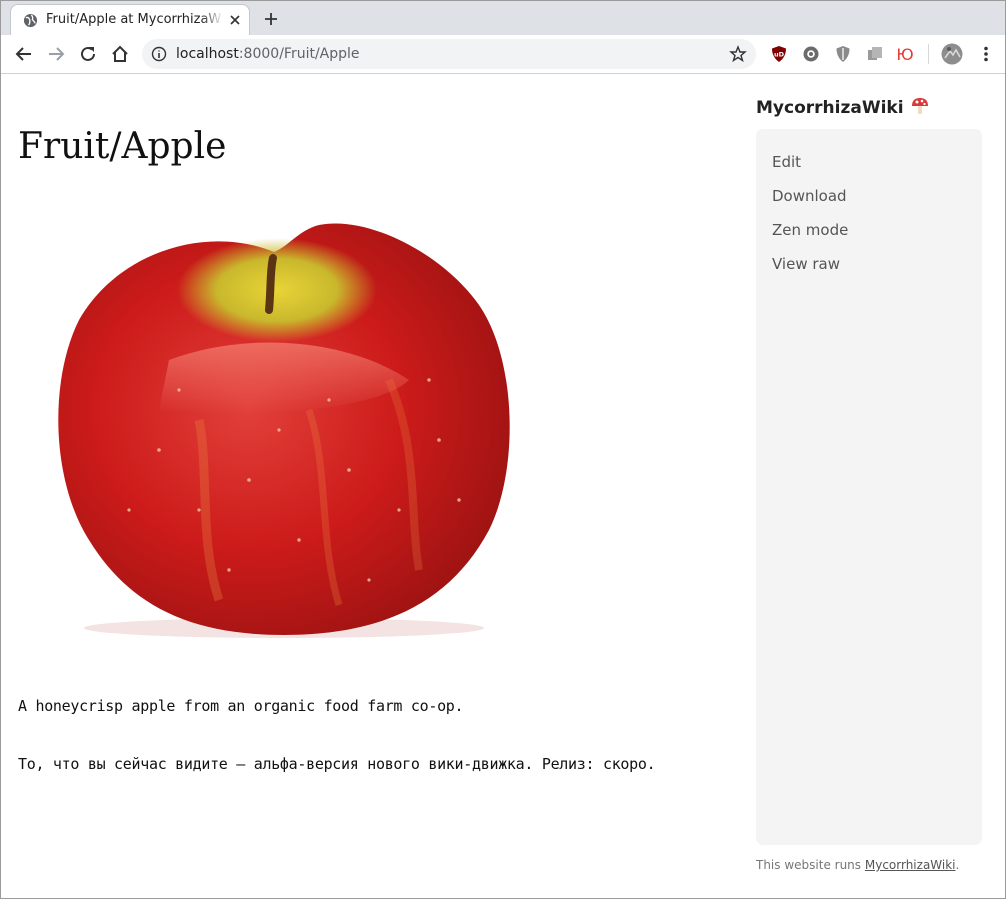  I want to click on back-arrow-icon, so click(24, 54).